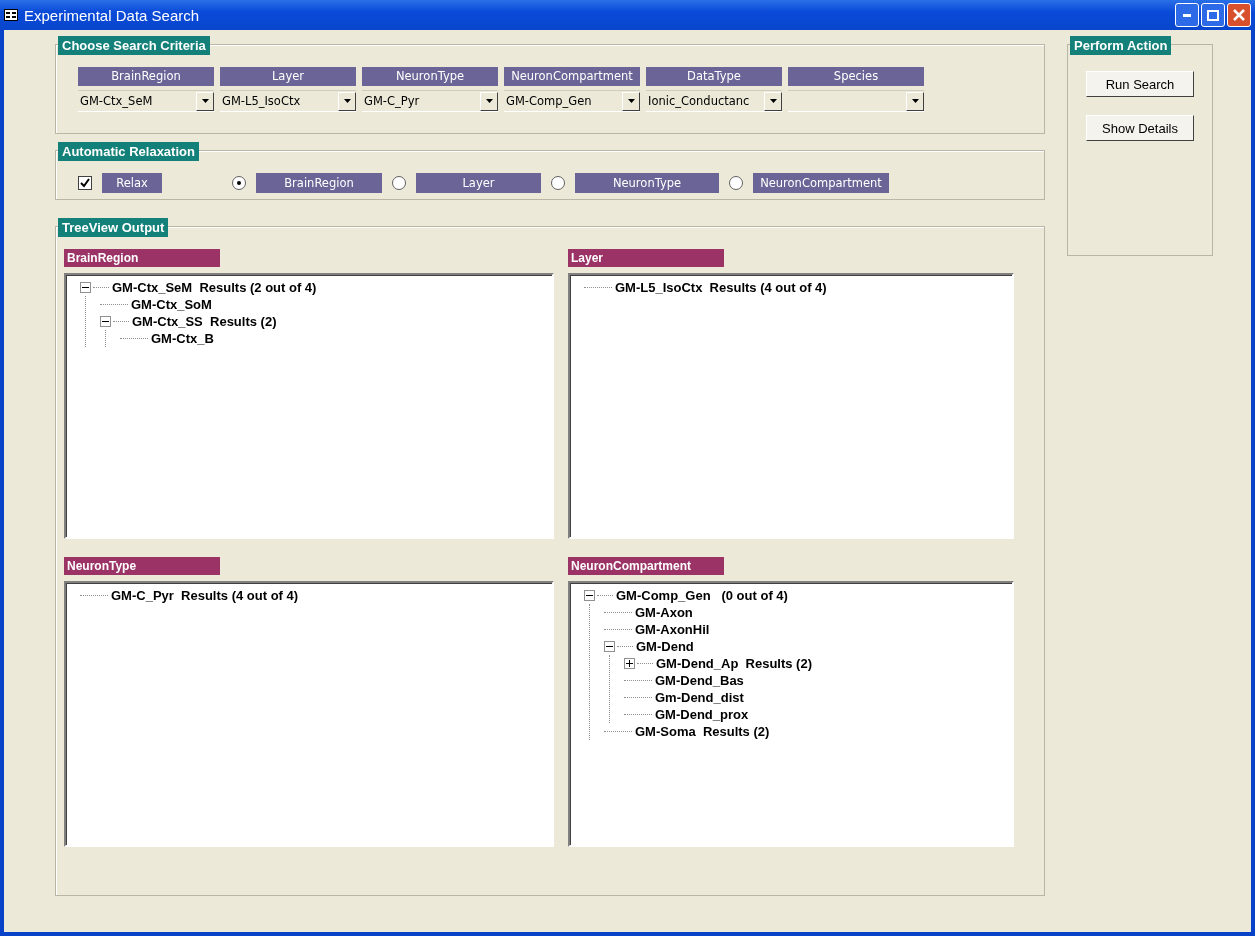  I want to click on radio-label: BrainRegion, so click(319, 183).